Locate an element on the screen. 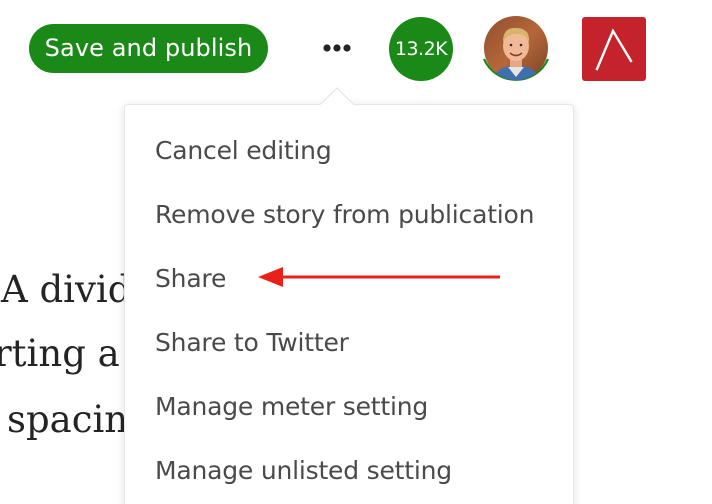 The height and width of the screenshot is (504, 712). menu-item-cancel-editing: Cancel editing is located at coordinates (243, 151).